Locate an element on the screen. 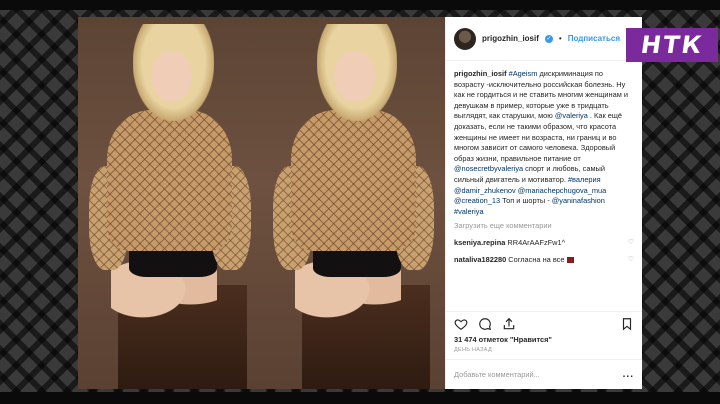 This screenshot has height=404, width=720. caption-text-4: Топ и шорты - is located at coordinates (527, 201).